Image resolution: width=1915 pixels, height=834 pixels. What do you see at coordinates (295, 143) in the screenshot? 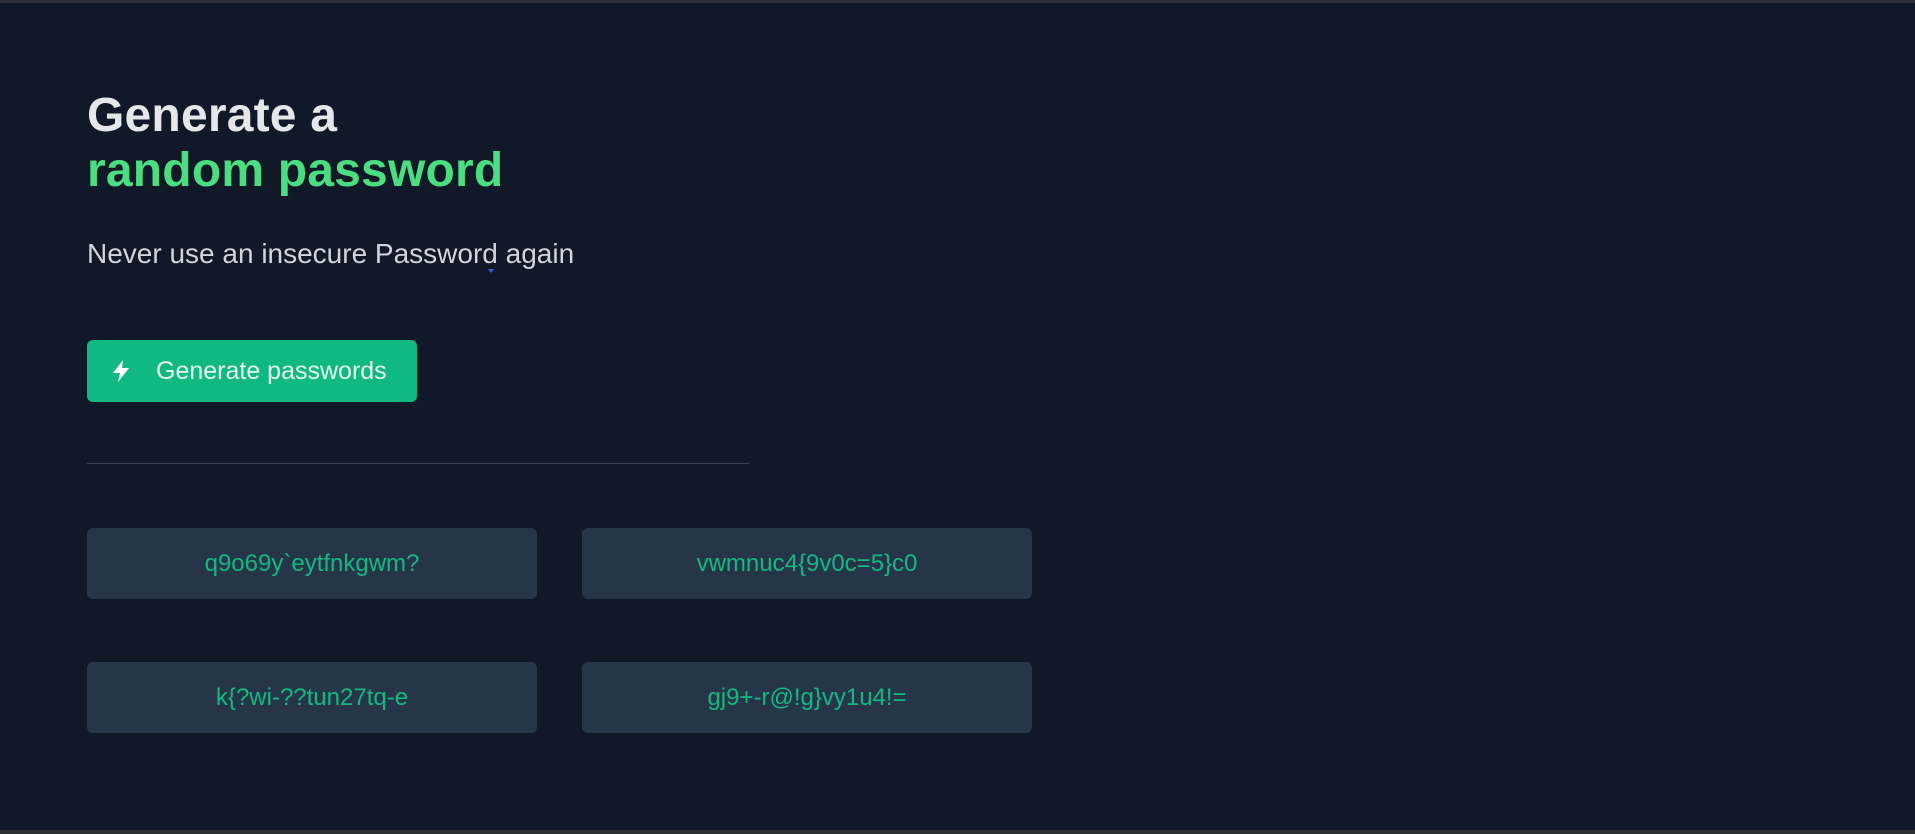
I see `page-title: Generate a random password` at bounding box center [295, 143].